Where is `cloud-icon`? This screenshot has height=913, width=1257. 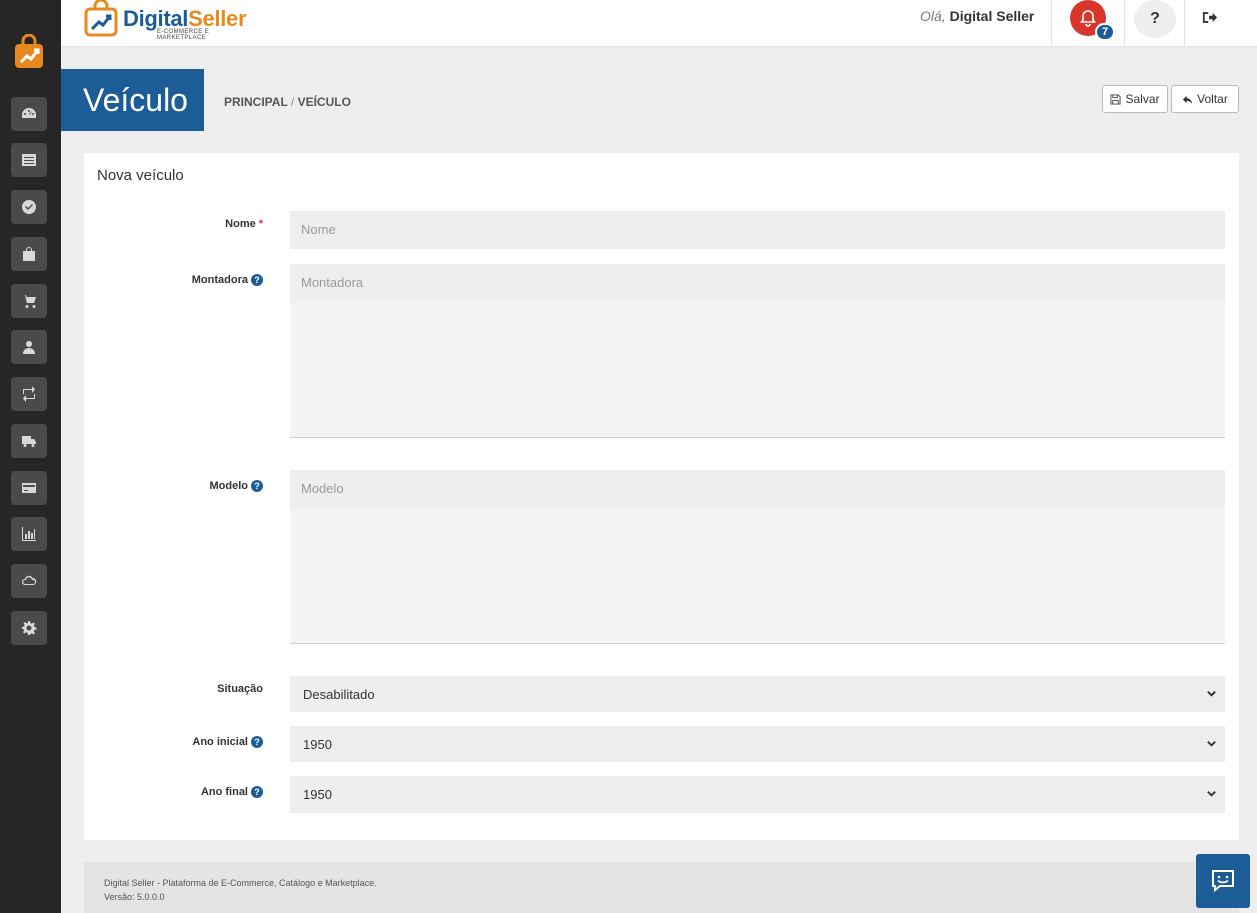
cloud-icon is located at coordinates (29, 580).